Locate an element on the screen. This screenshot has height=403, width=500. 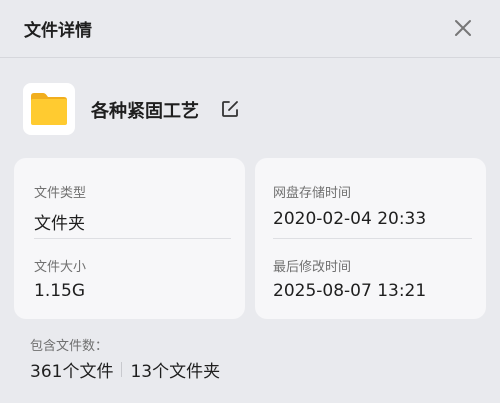
modified-time-value: 2025-08-07 13:21 is located at coordinates (350, 291).